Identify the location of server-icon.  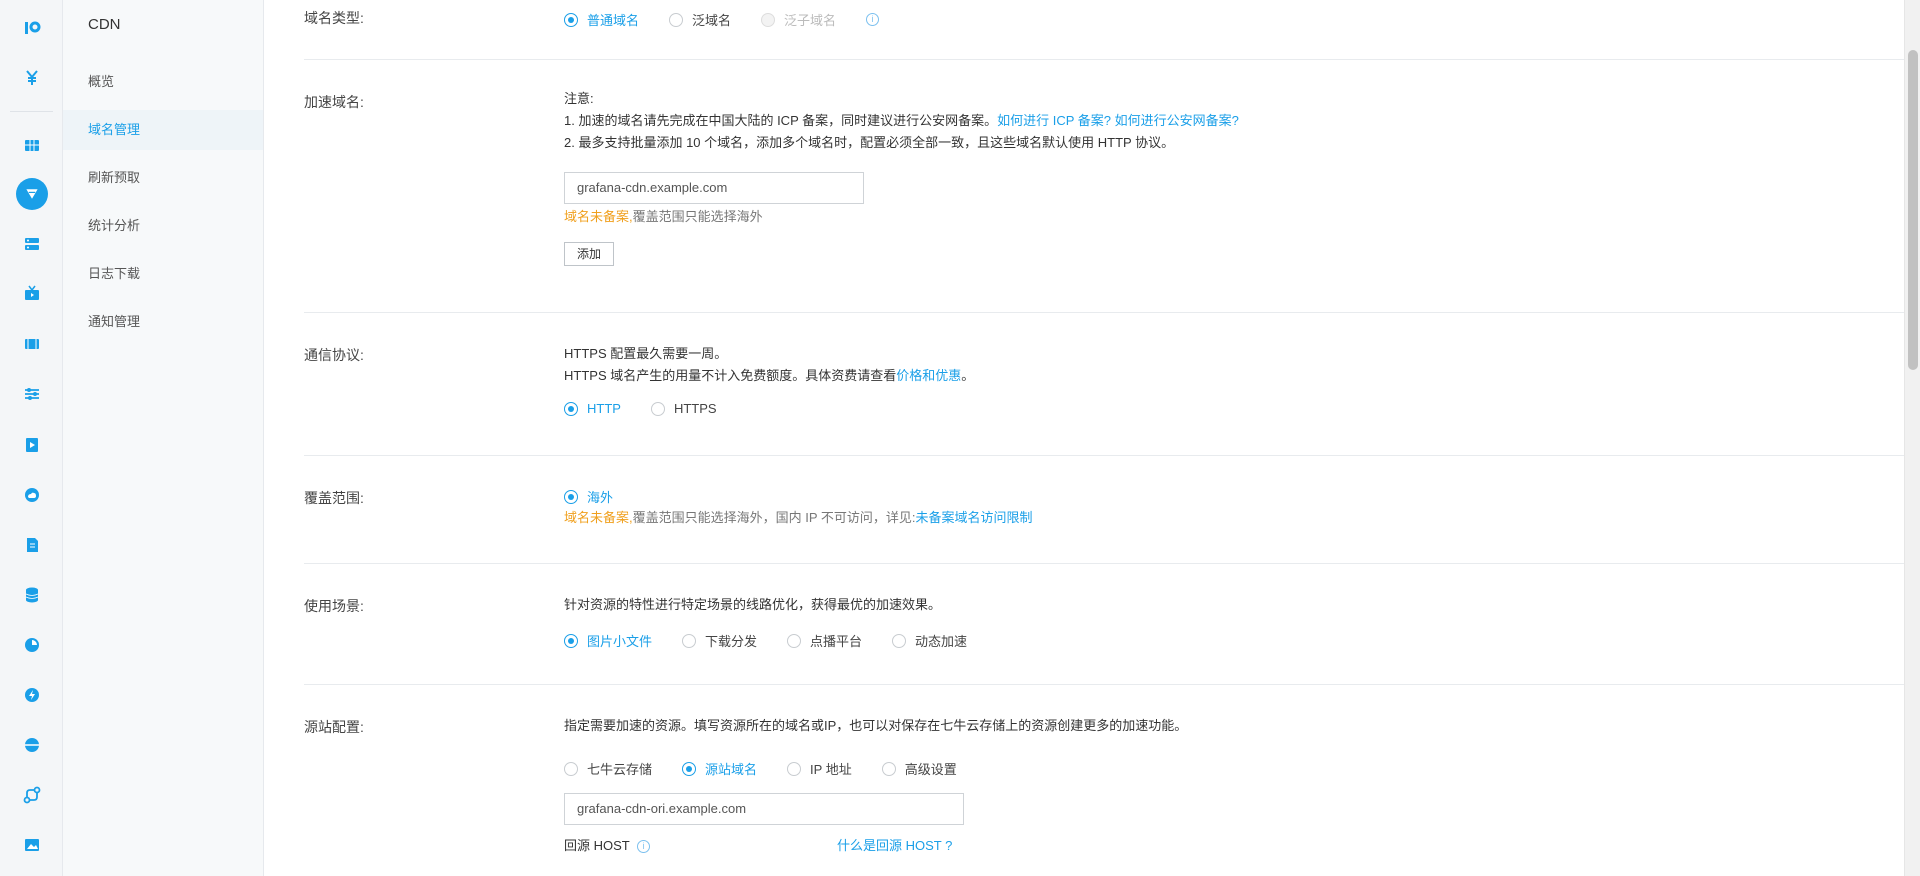
(31, 244).